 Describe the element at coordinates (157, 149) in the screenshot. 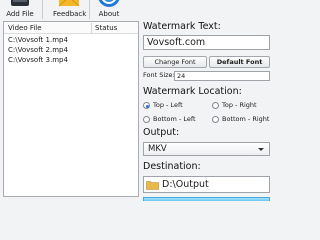

I see `output-format-value: MKV` at that location.